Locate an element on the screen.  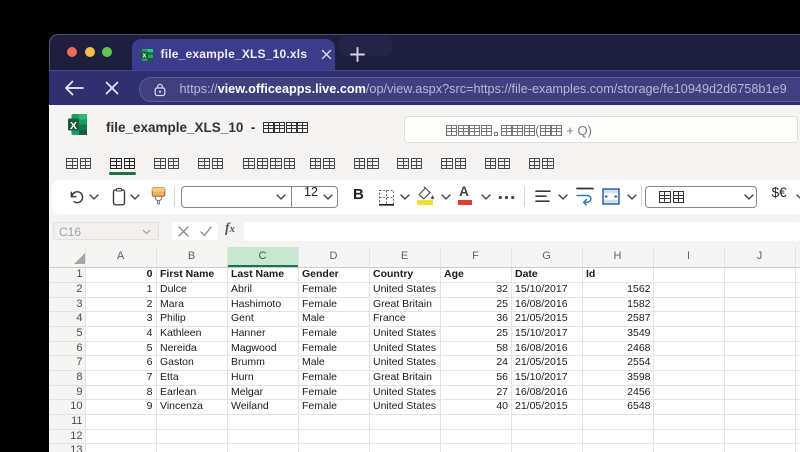
svg-text: x is located at coordinates (145, 55).